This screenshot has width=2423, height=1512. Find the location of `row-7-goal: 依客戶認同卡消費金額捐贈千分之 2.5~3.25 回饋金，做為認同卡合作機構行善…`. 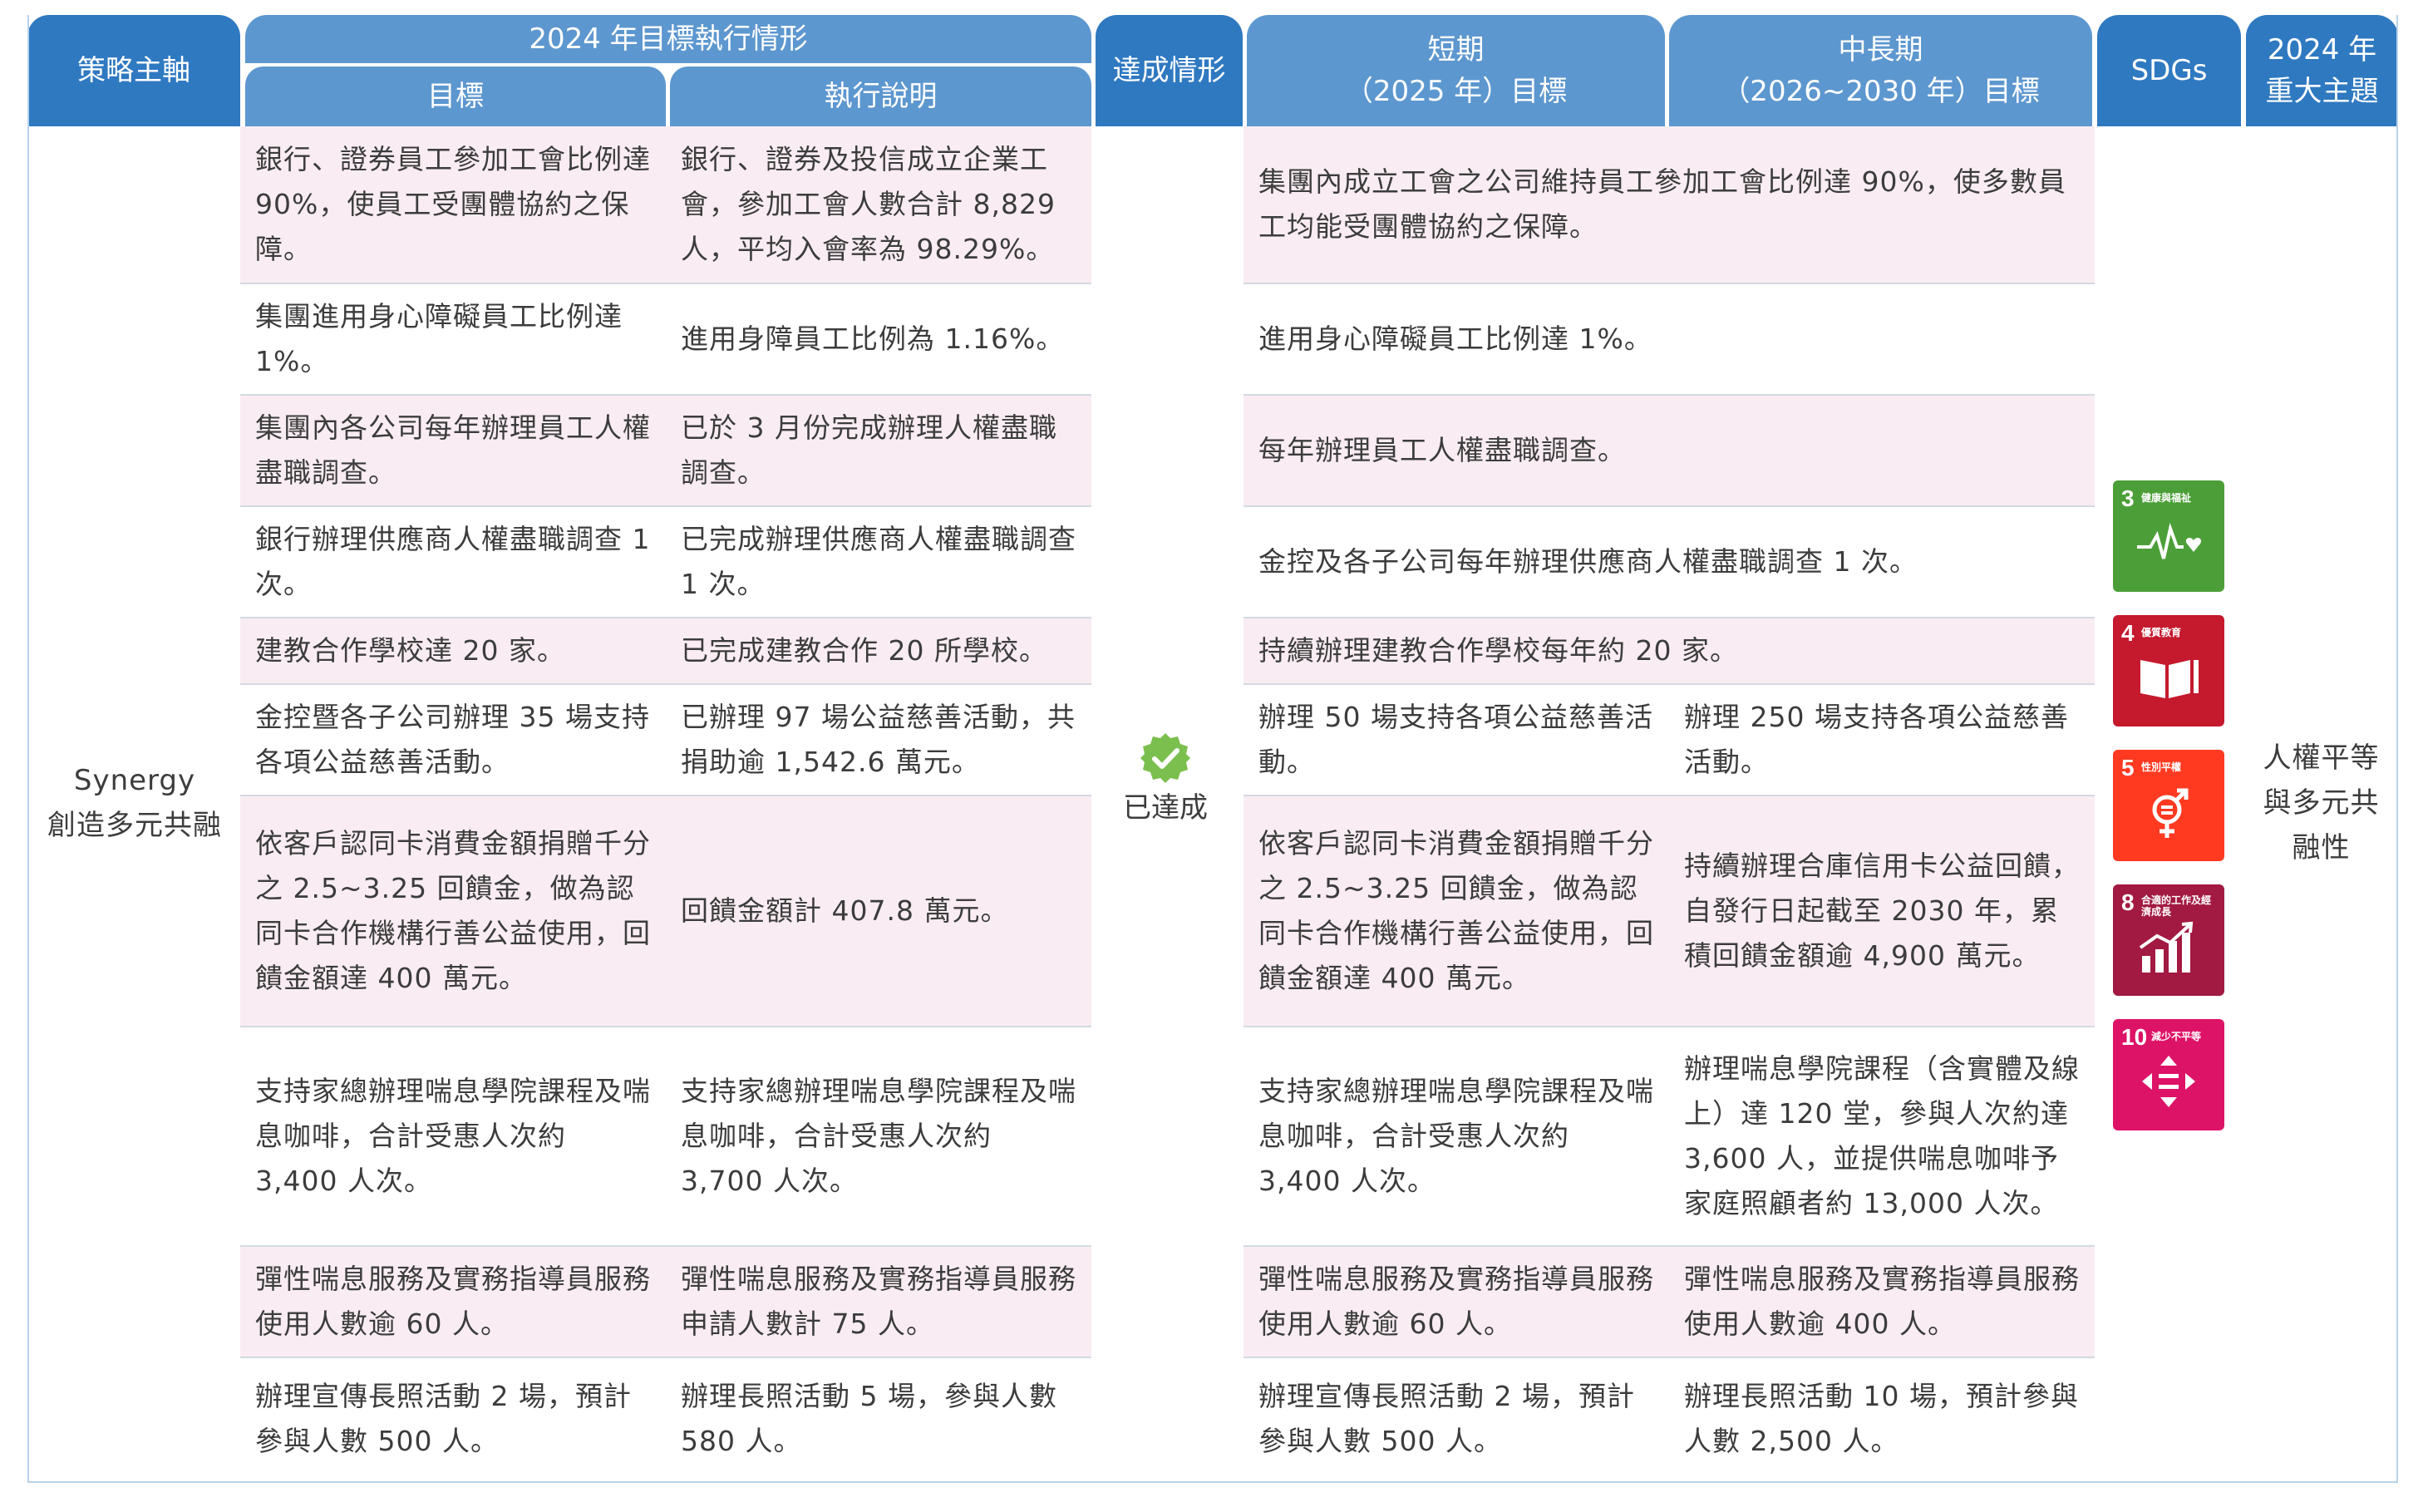

row-7-goal: 依客戶認同卡消費金額捐贈千分之 2.5~3.25 回饋金，做為認同卡合作機構行善… is located at coordinates (453, 911).